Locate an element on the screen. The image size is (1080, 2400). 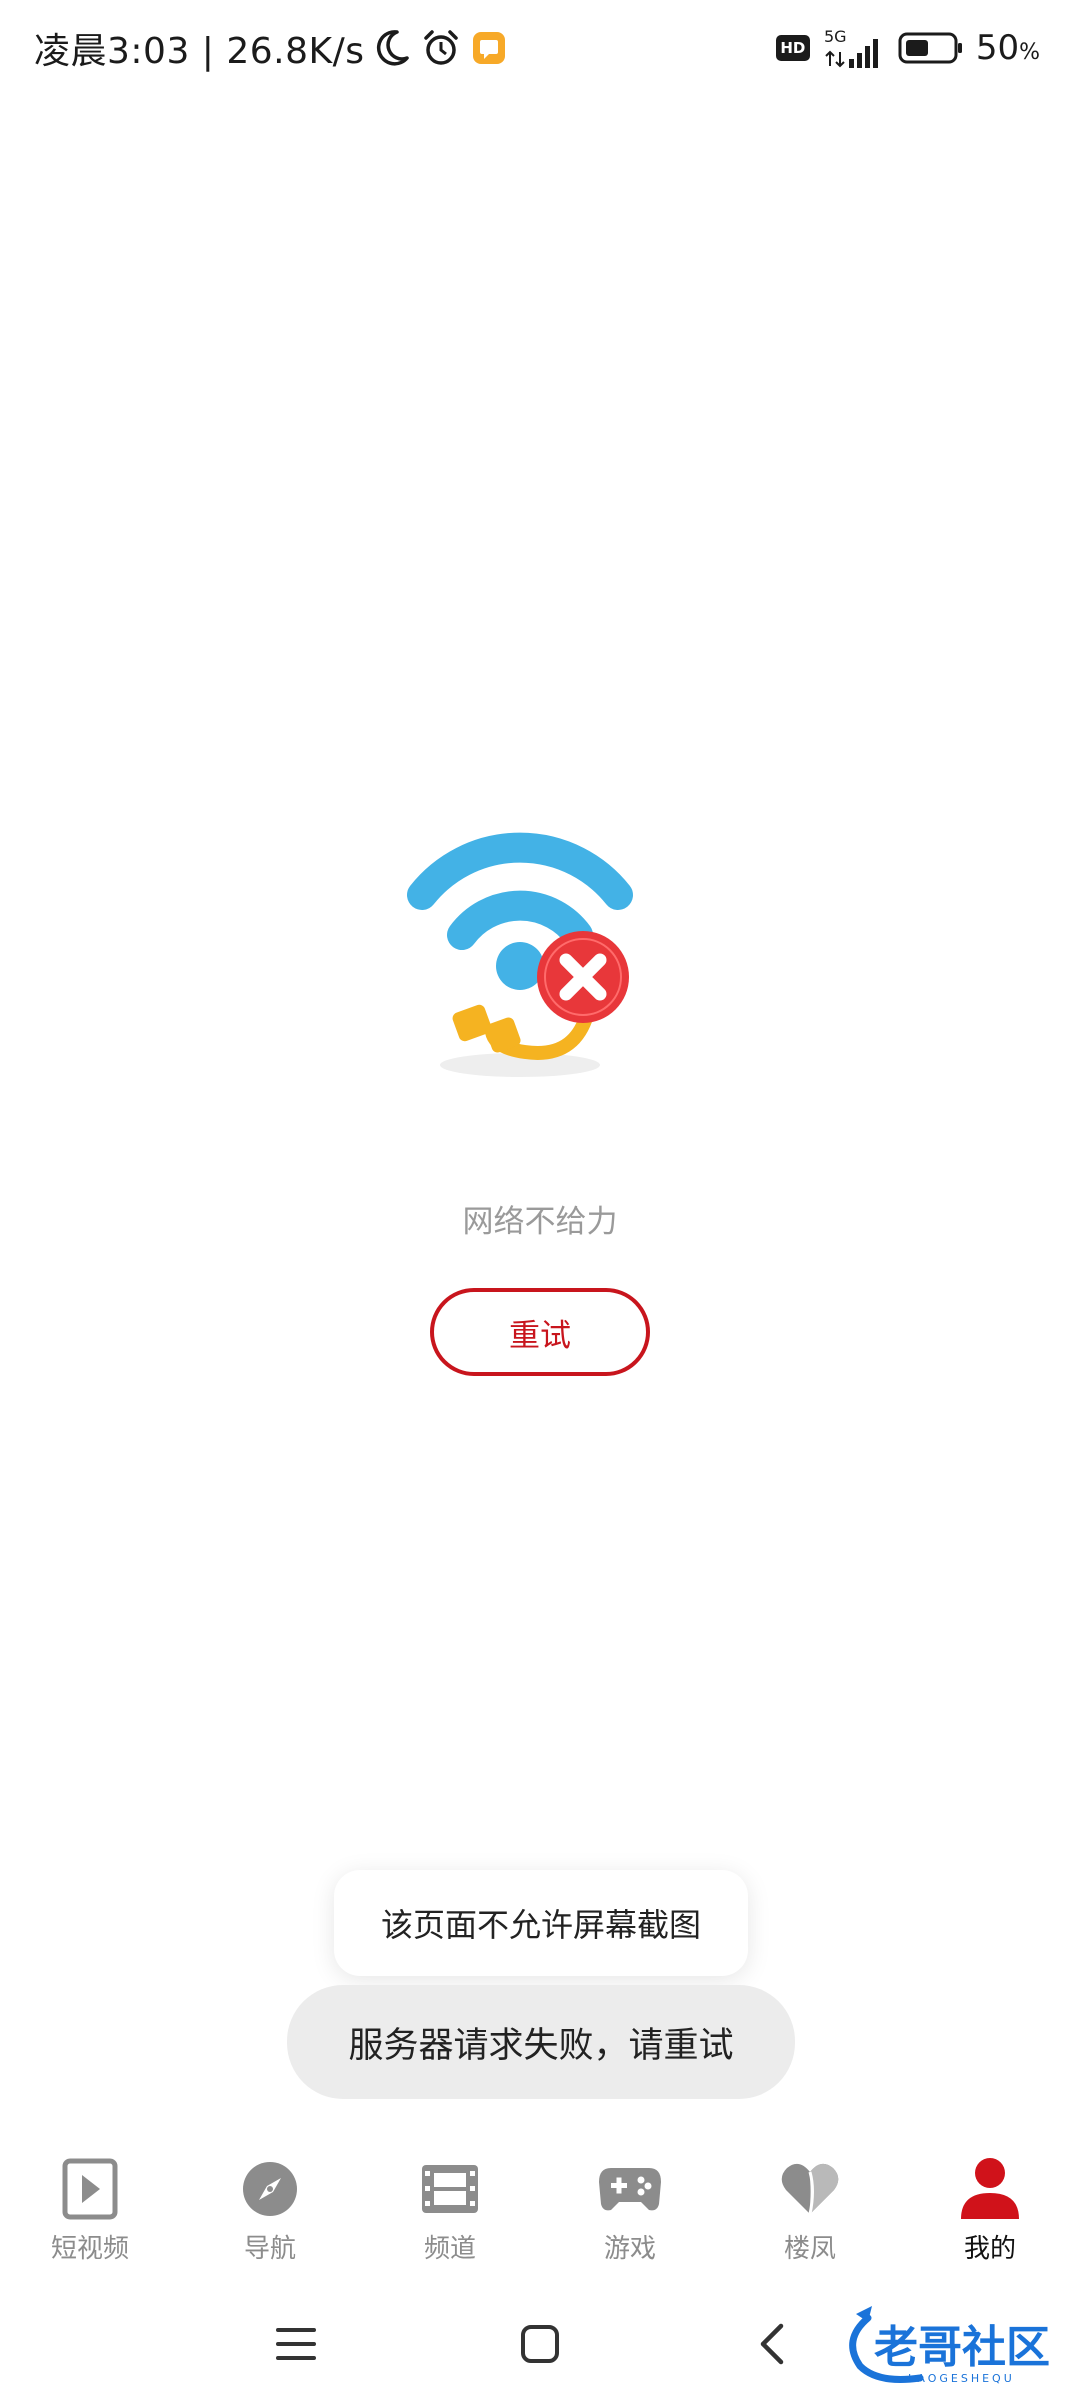
signal-5g-icon: 5G is located at coordinates (854, 48).